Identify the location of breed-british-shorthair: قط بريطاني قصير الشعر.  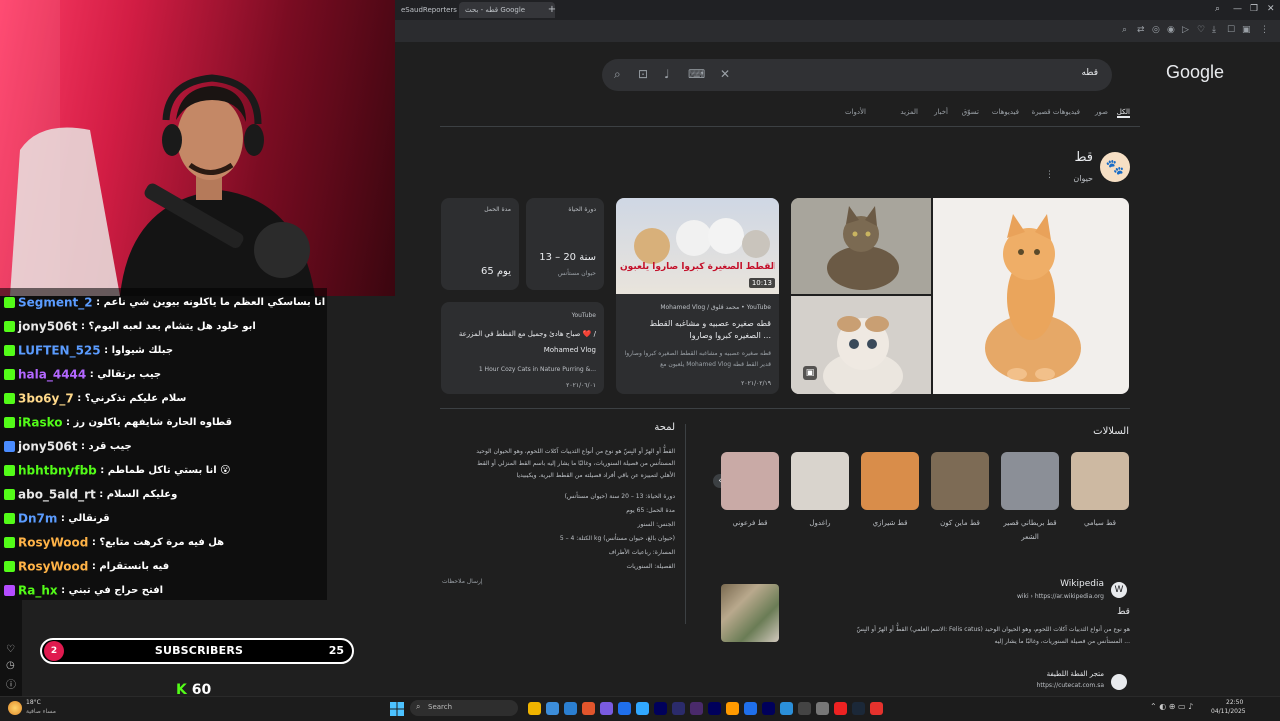
(1030, 498).